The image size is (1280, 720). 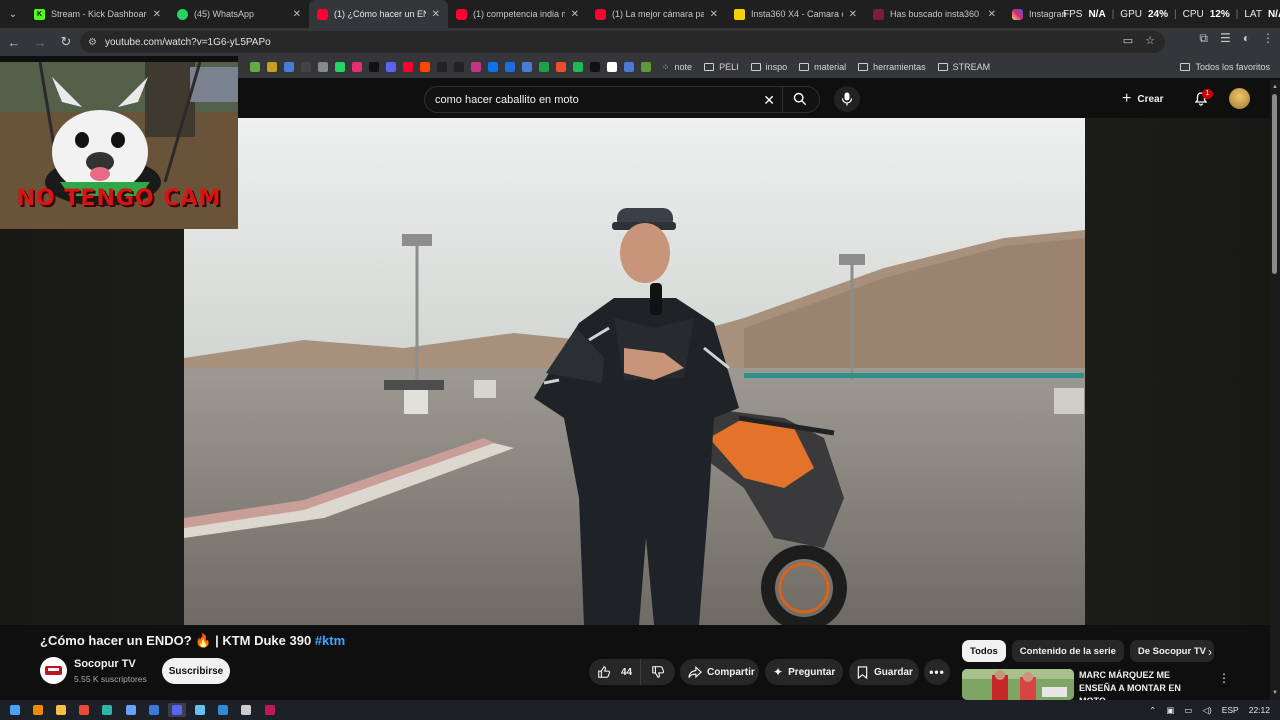 I want to click on browser-menu-icon: ⋮, so click(x=1268, y=38).